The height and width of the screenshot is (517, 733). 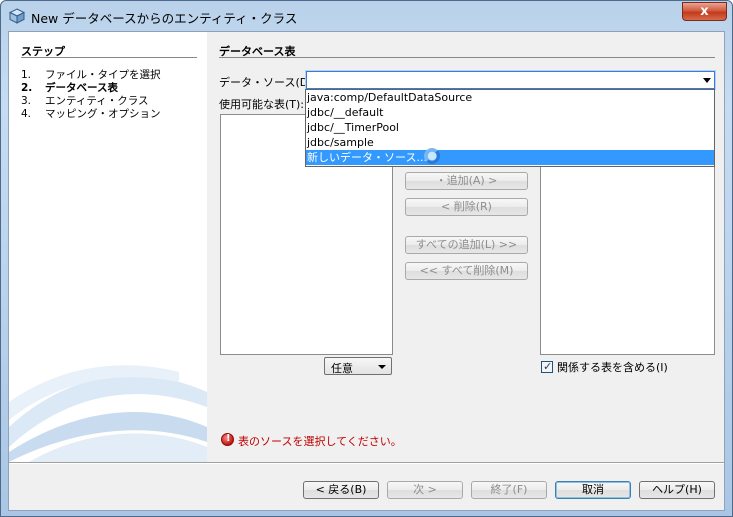 What do you see at coordinates (320, 441) in the screenshot?
I see `error-message: 表のソースを選択してください。` at bounding box center [320, 441].